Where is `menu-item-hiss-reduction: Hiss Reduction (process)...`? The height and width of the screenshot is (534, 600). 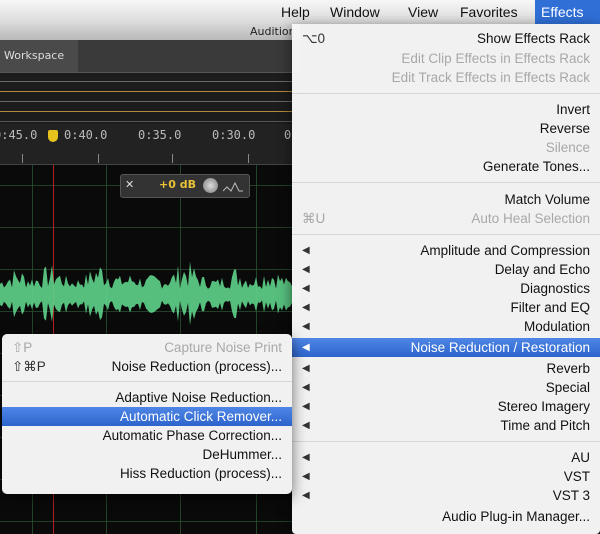 menu-item-hiss-reduction: Hiss Reduction (process)... is located at coordinates (147, 473).